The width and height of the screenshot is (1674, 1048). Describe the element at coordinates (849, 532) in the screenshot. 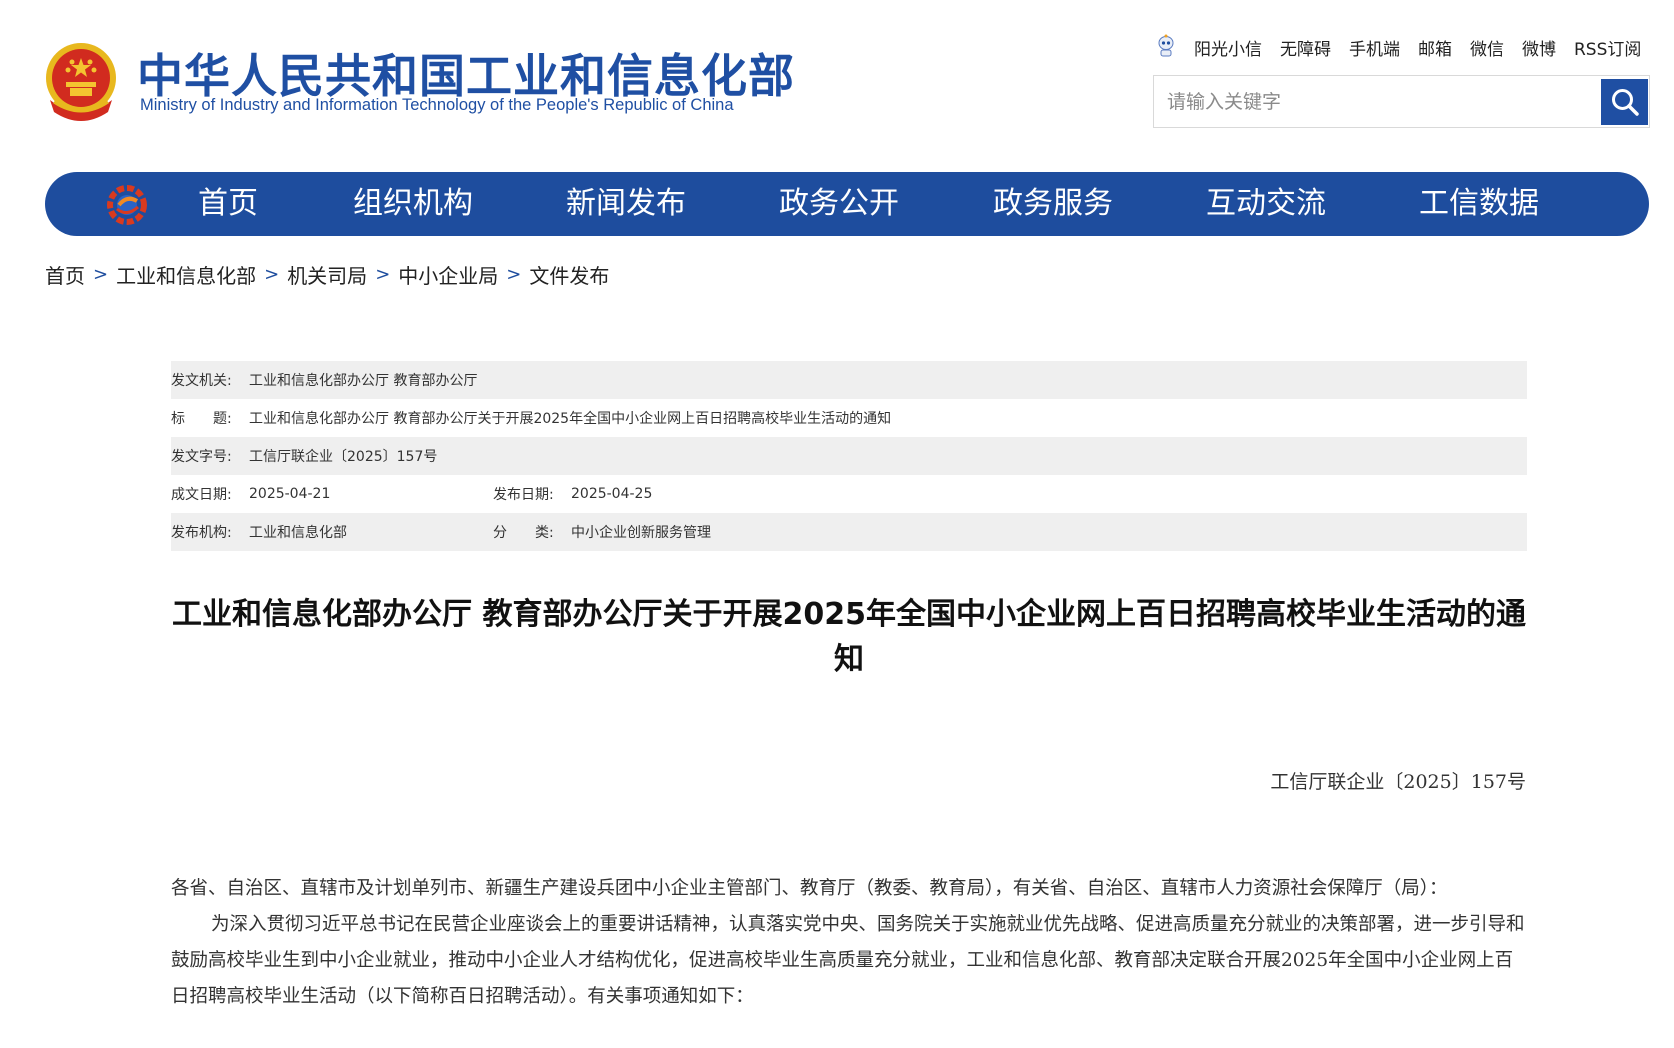

I see `info-row-org: 发布机构: 工业和信息化部 分 类: 中小企业创新服务管理` at that location.